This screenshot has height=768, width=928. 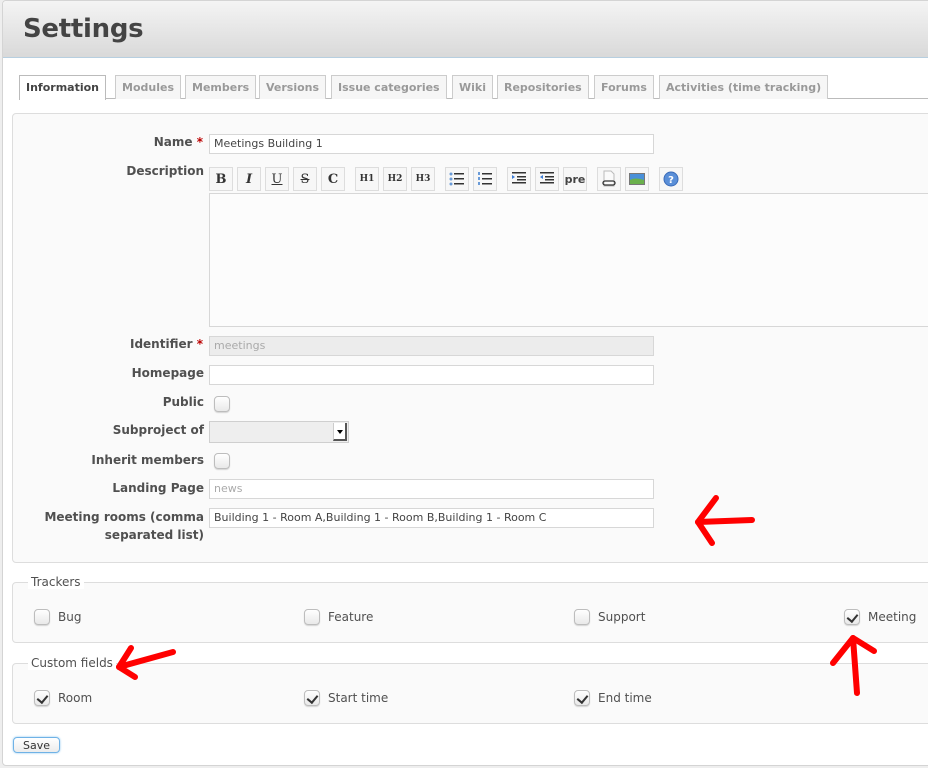 I want to click on annotation-arrow-meeting-tracker, so click(x=853, y=665).